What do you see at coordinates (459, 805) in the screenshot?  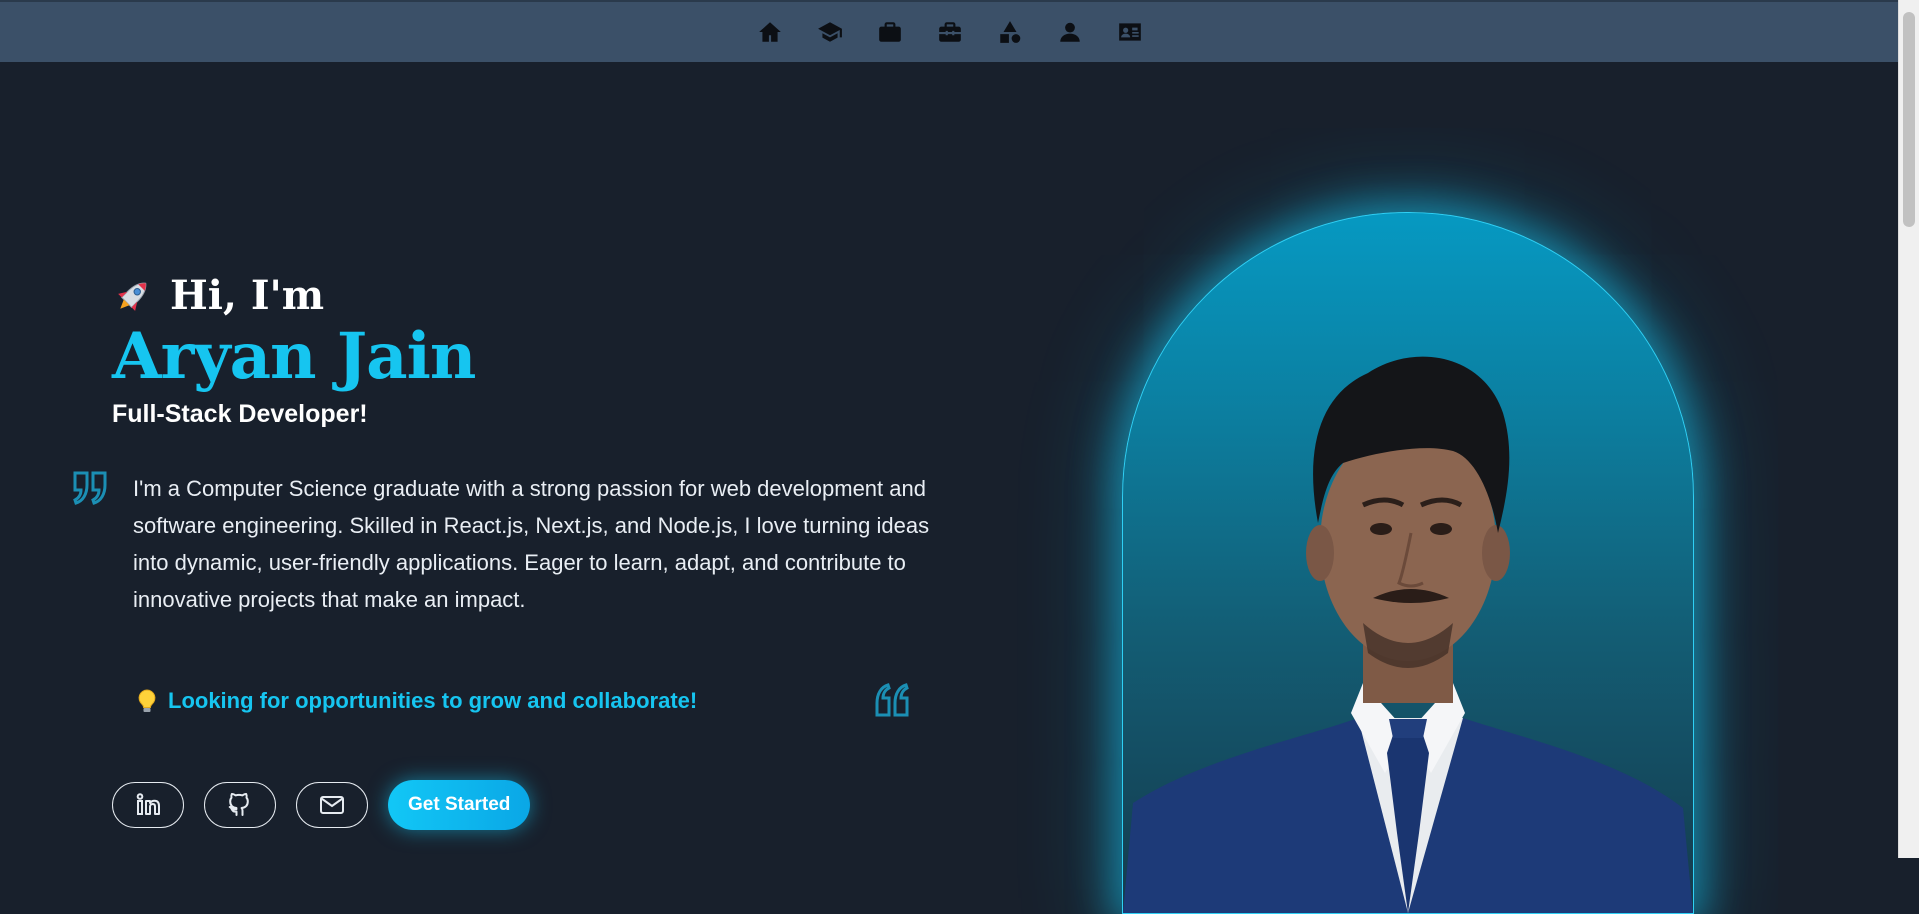 I see `get-started-button: Get Started` at bounding box center [459, 805].